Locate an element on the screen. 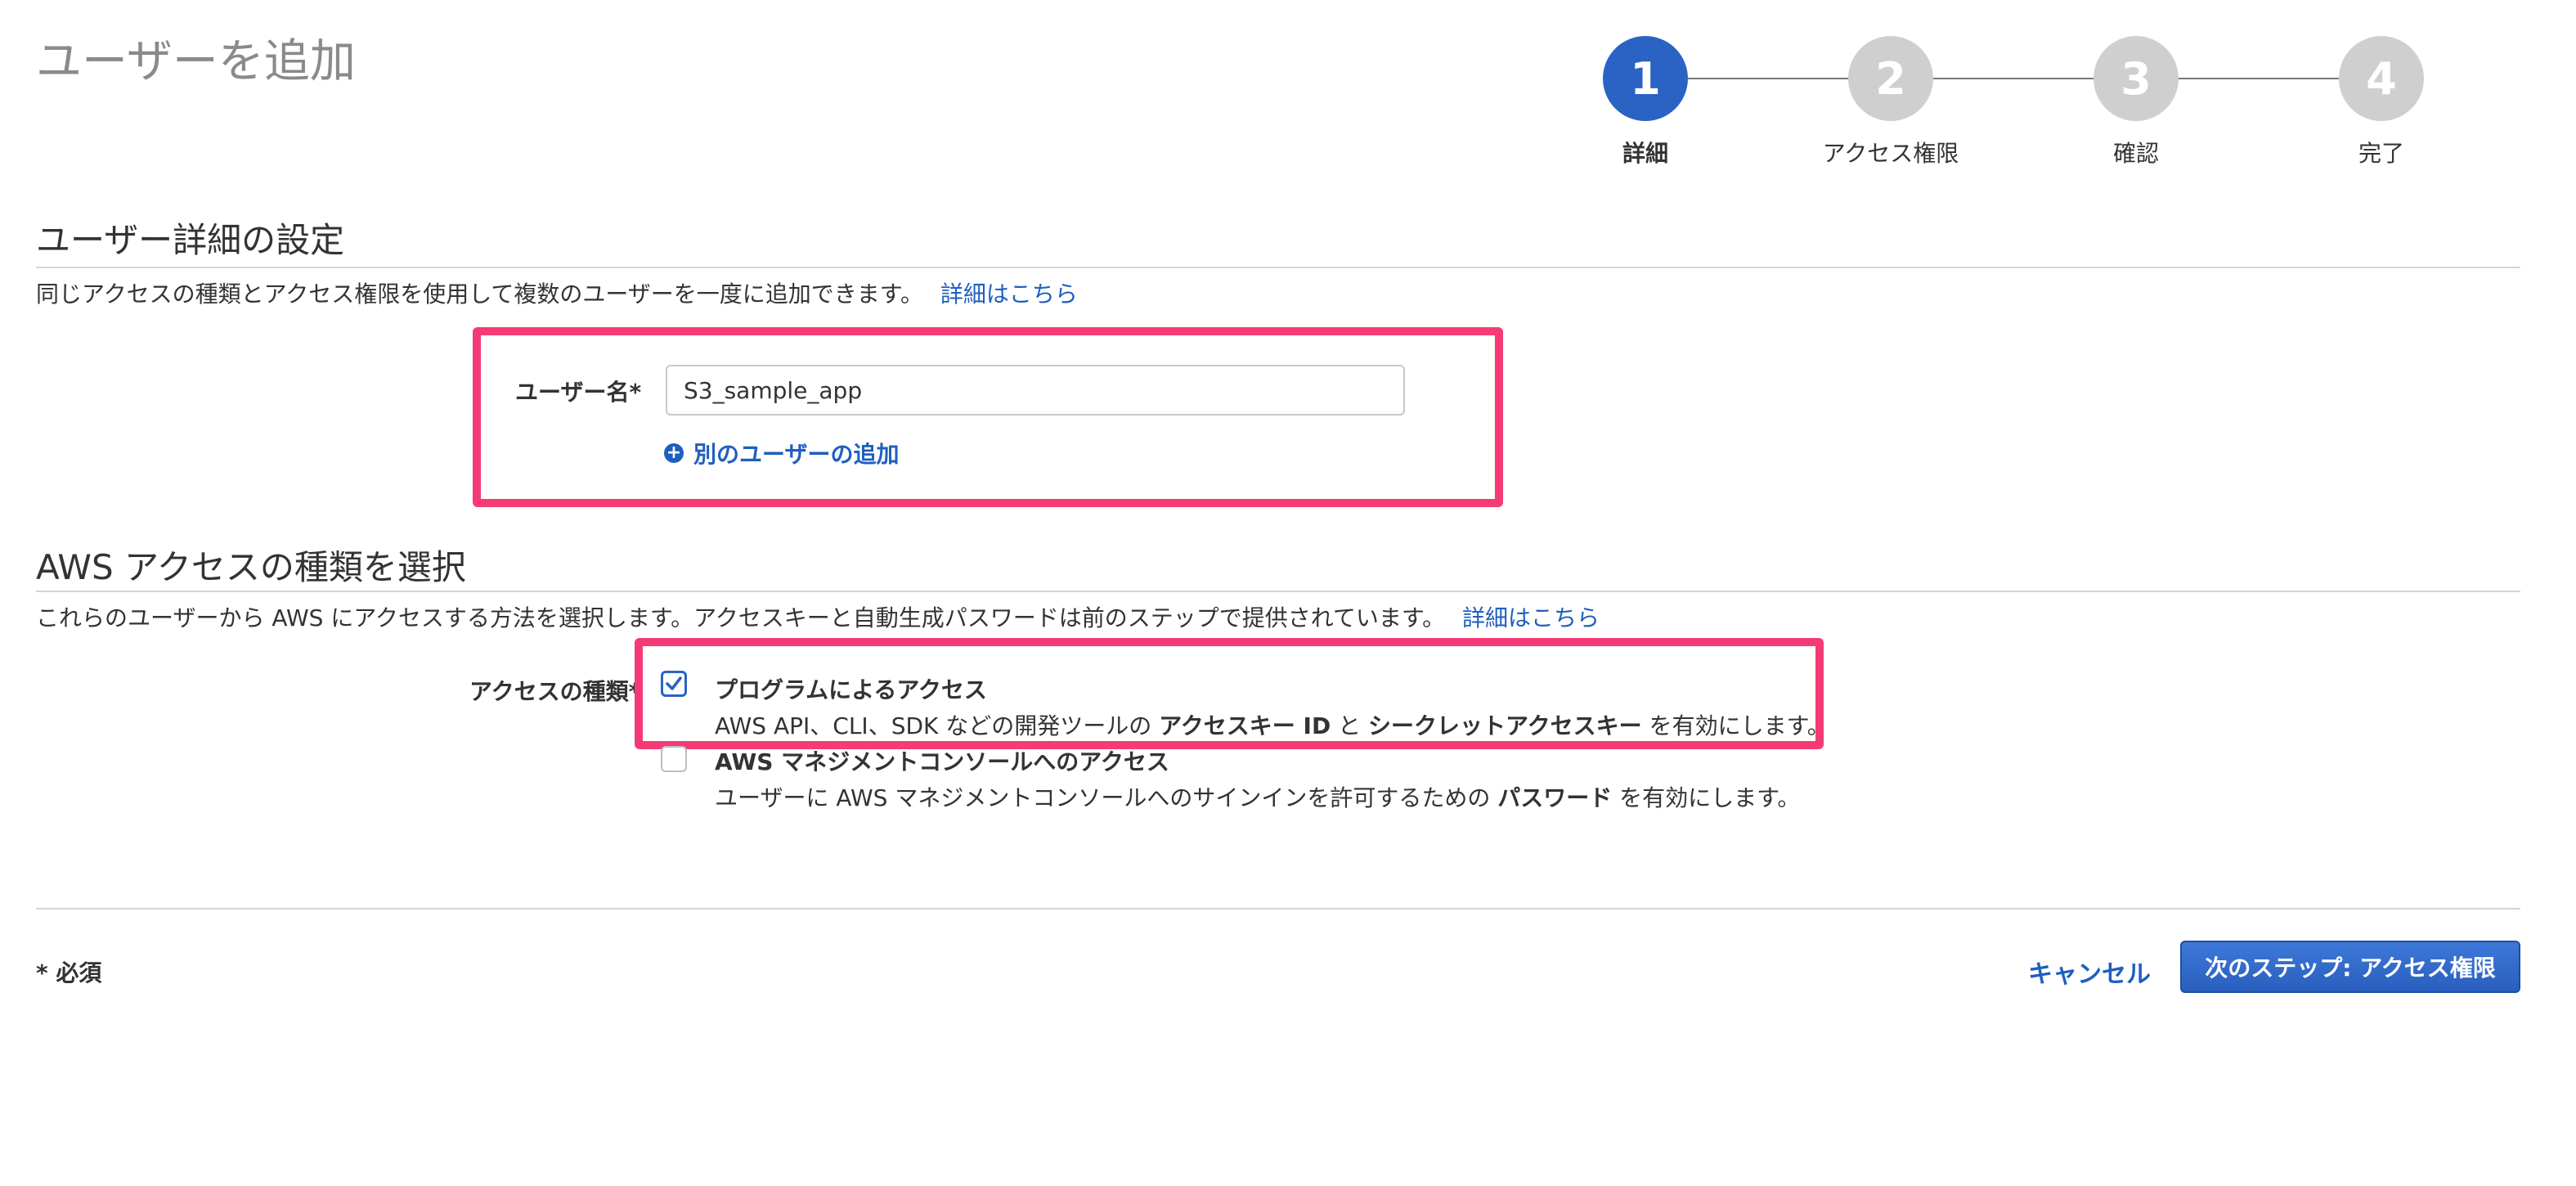  add-another-user-link: + 別のユーザーの追加 is located at coordinates (781, 453).